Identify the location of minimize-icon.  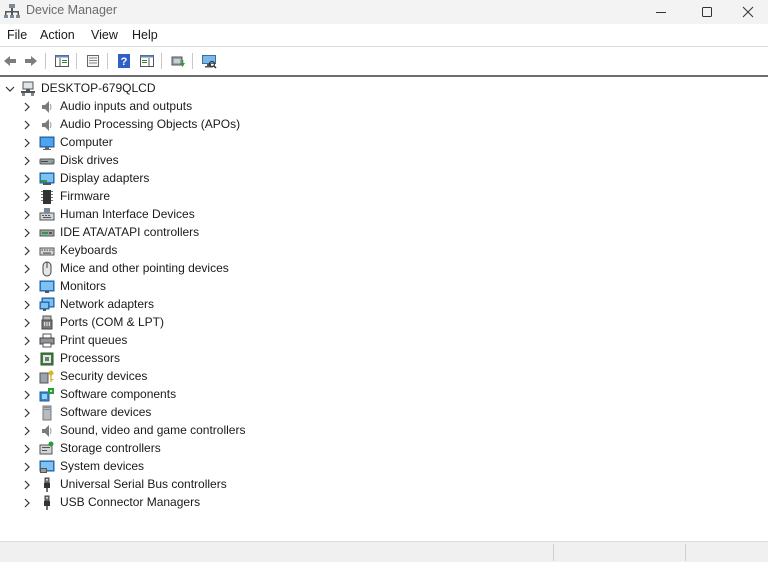
(661, 12).